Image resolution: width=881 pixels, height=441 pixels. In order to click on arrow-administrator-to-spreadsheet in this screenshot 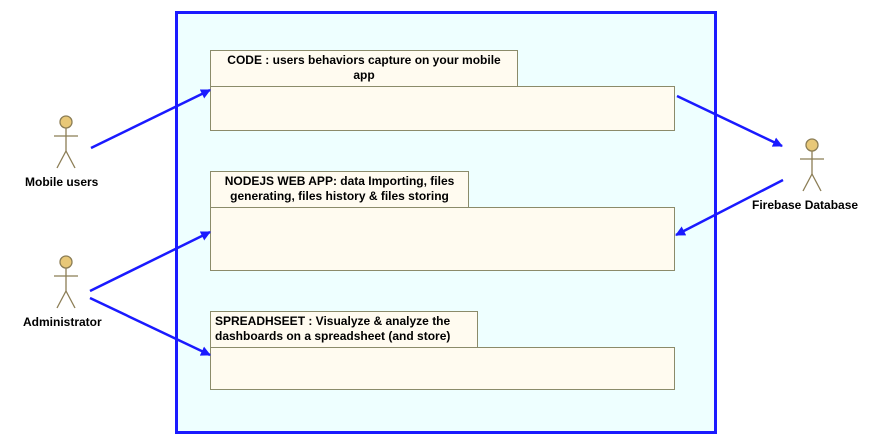, I will do `click(150, 326)`.